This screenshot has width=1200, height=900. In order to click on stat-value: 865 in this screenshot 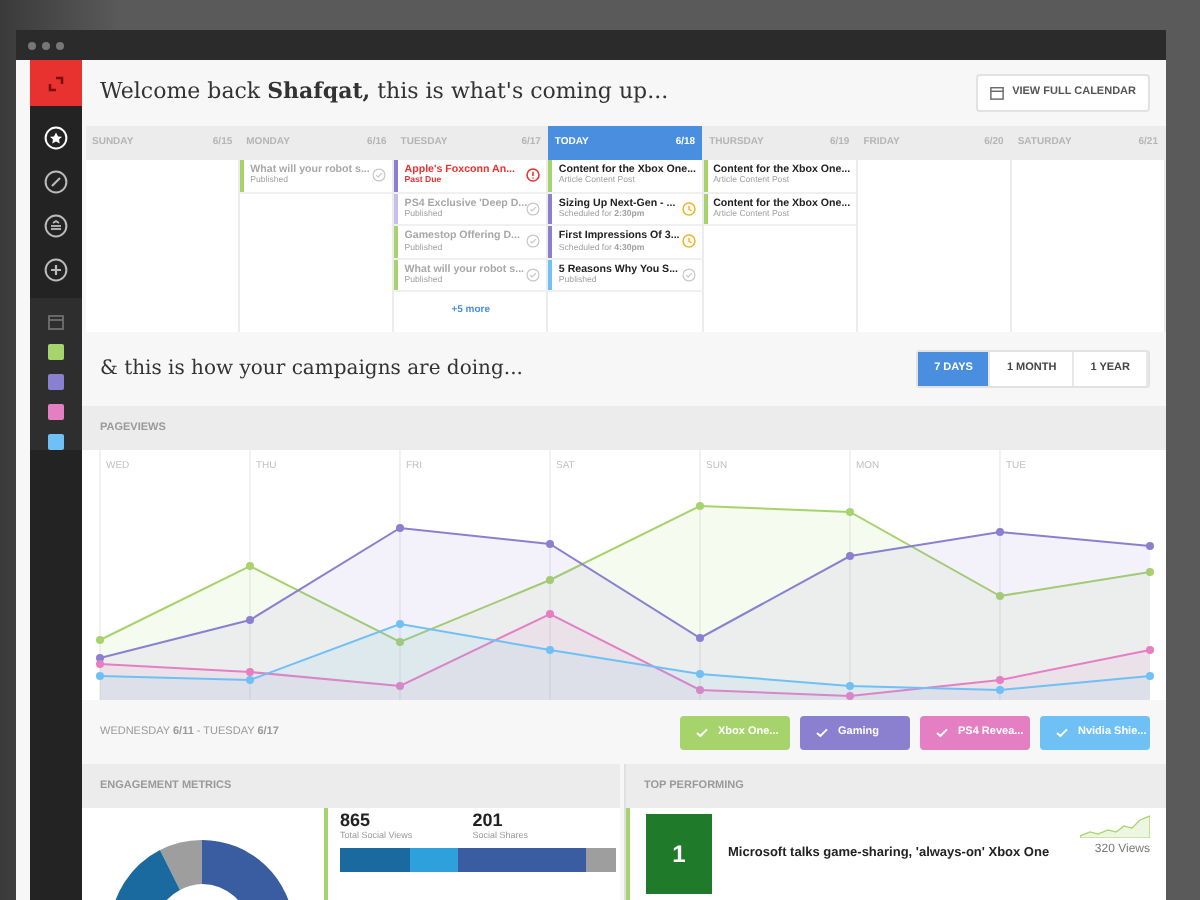, I will do `click(356, 821)`.